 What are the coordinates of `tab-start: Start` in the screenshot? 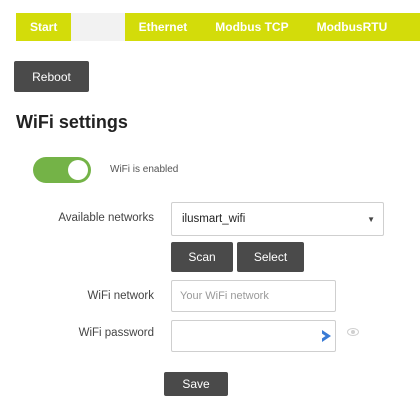 It's located at (43, 27).